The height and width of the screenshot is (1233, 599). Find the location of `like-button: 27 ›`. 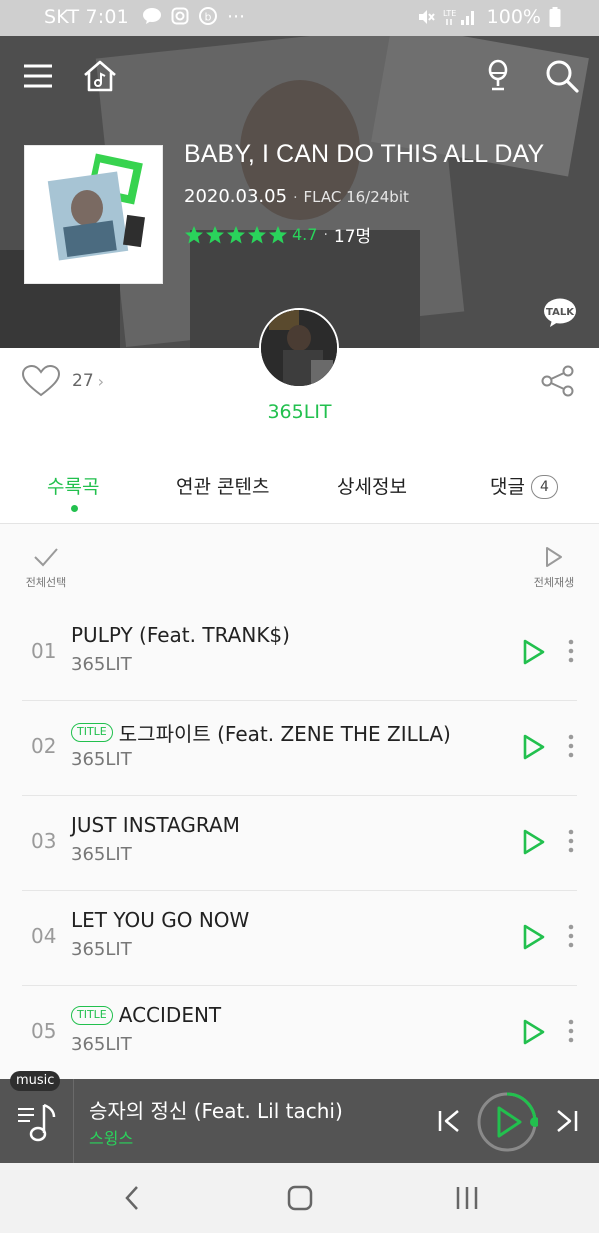

like-button: 27 › is located at coordinates (63, 381).